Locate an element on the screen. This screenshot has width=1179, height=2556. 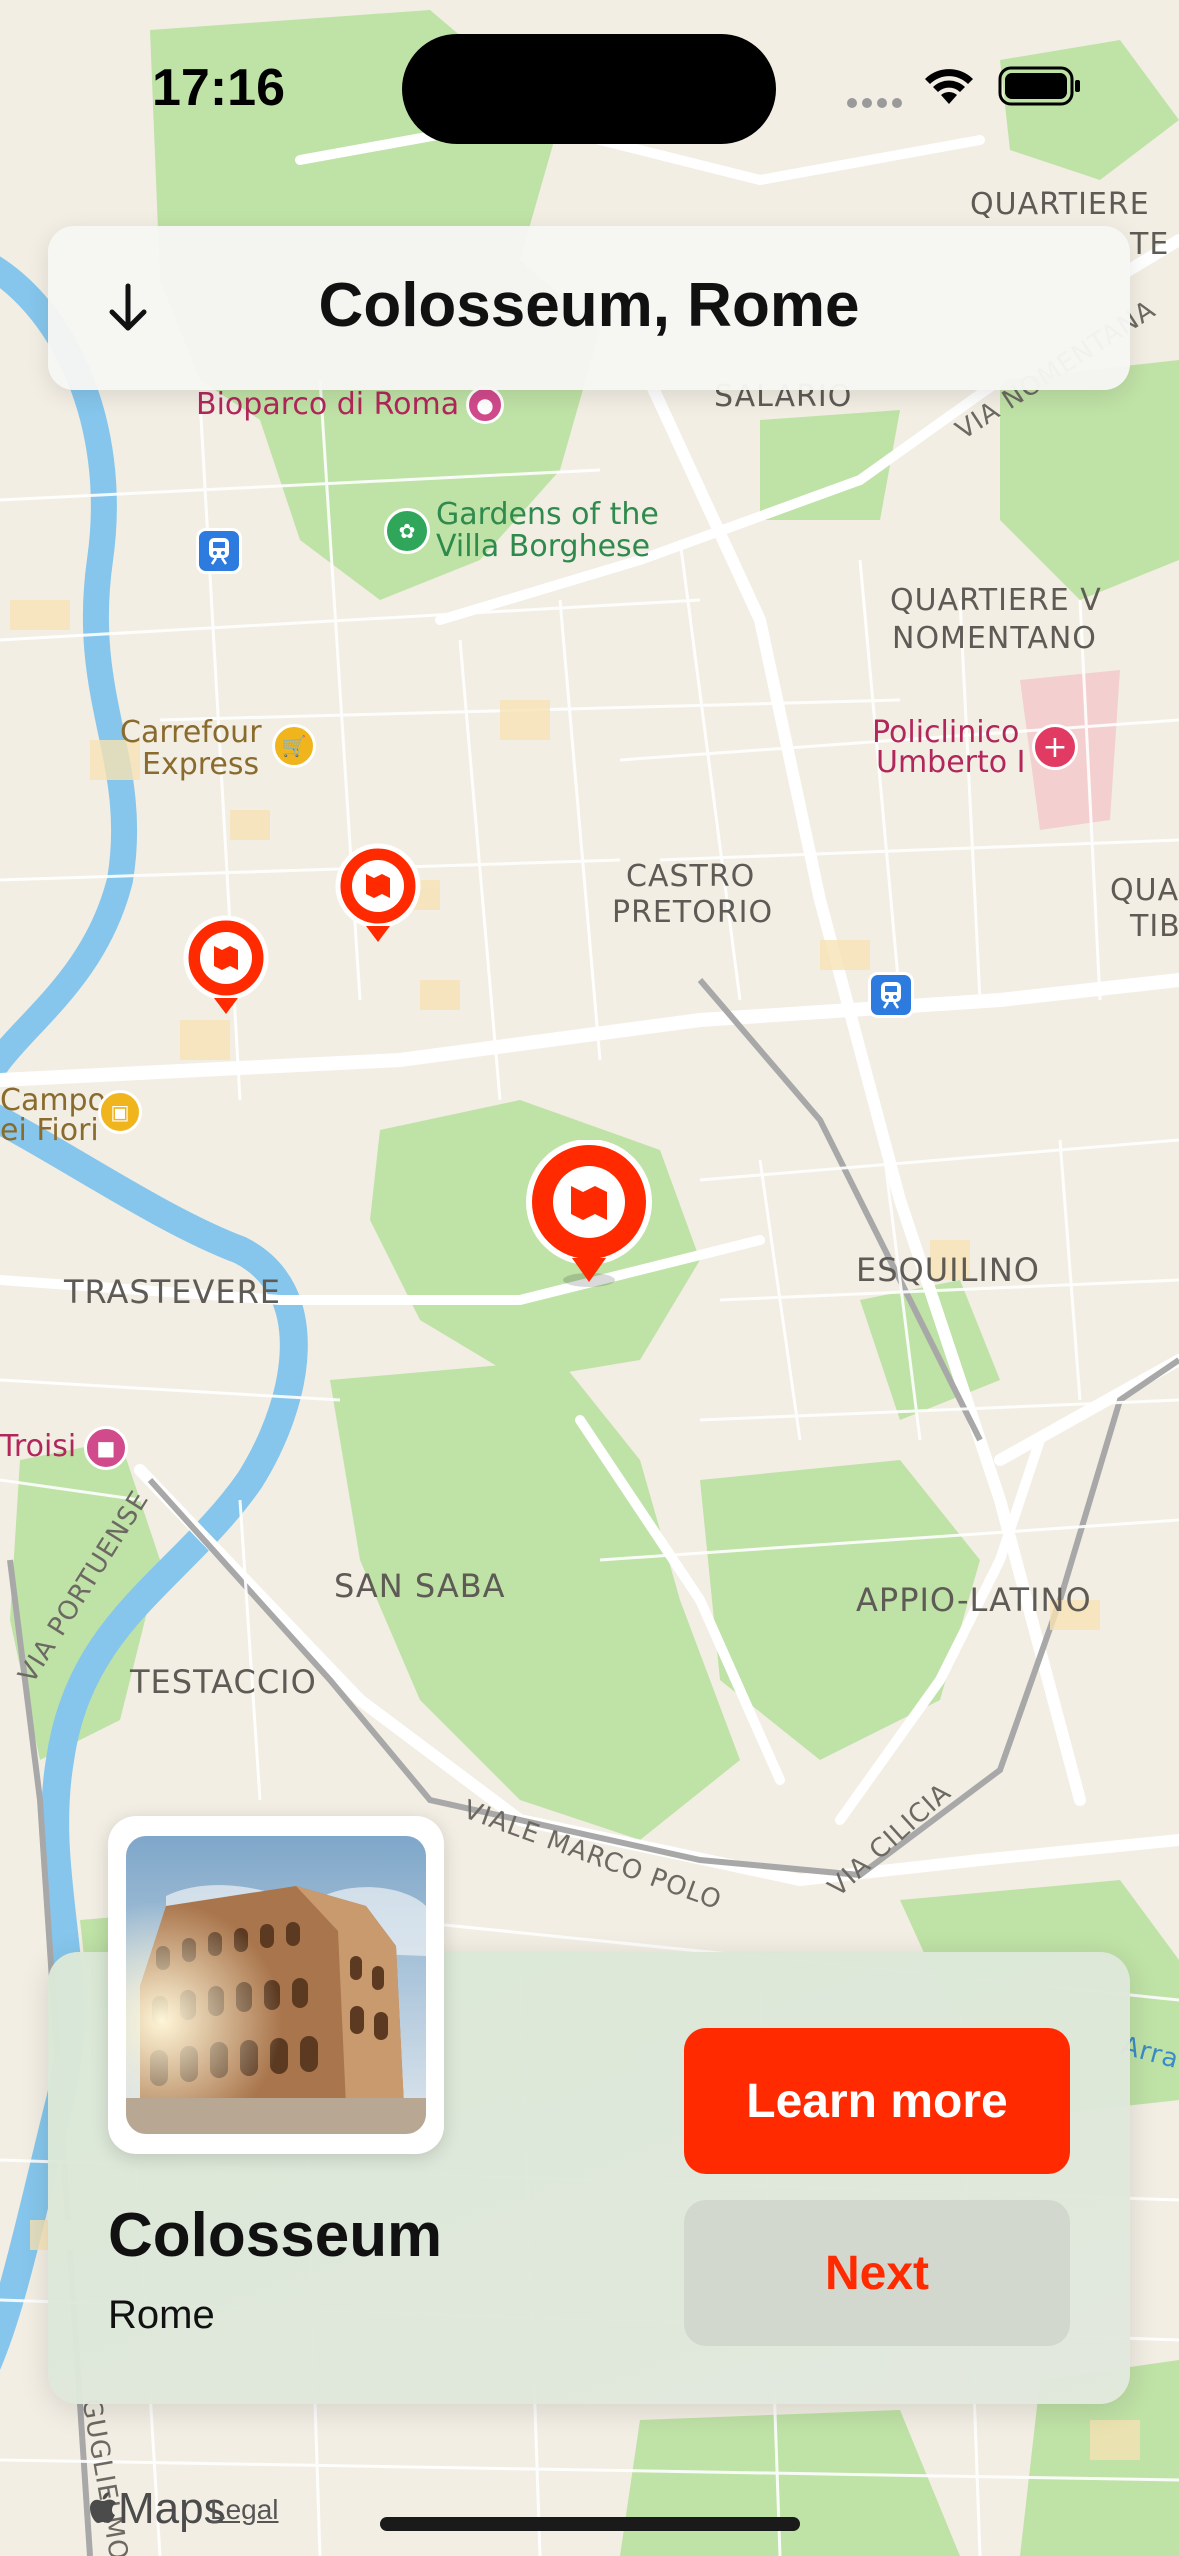
learn-more-button: Learn more is located at coordinates (877, 2101).